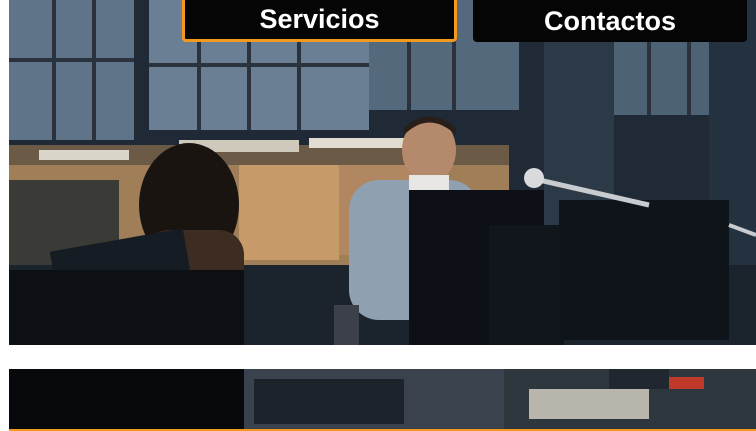 Image resolution: width=756 pixels, height=431 pixels. What do you see at coordinates (610, 21) in the screenshot?
I see `nav-contactos-button: Contactos` at bounding box center [610, 21].